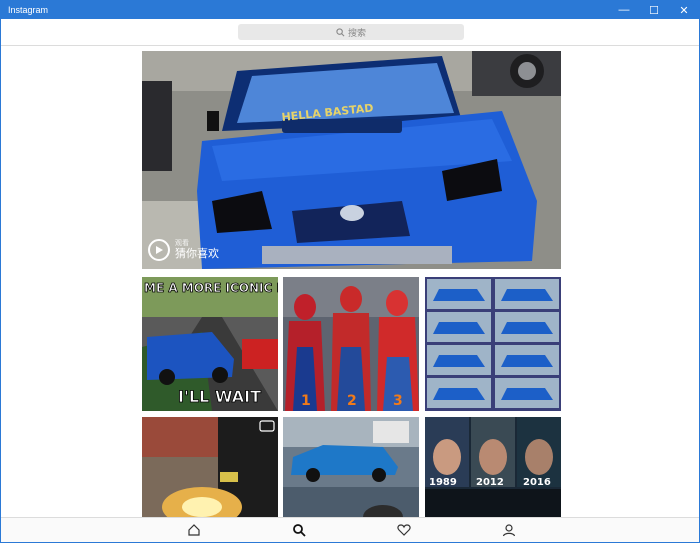 This screenshot has height=543, width=700. What do you see at coordinates (624, 10) in the screenshot?
I see `minimize-button: —` at bounding box center [624, 10].